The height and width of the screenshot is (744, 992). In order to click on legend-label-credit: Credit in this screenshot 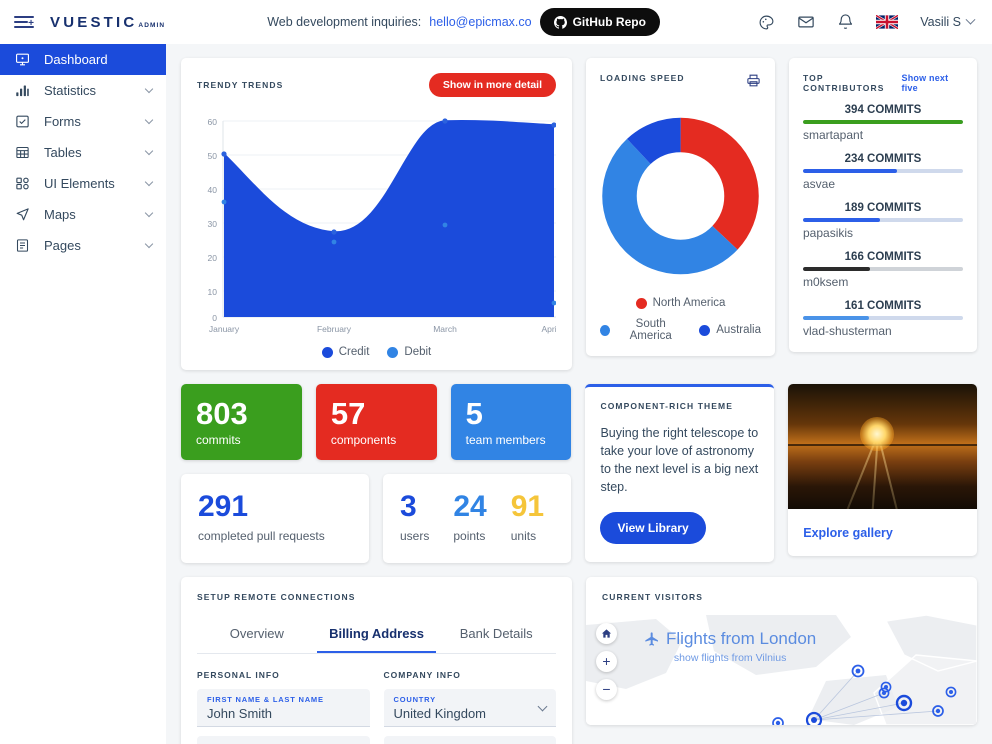, I will do `click(354, 352)`.